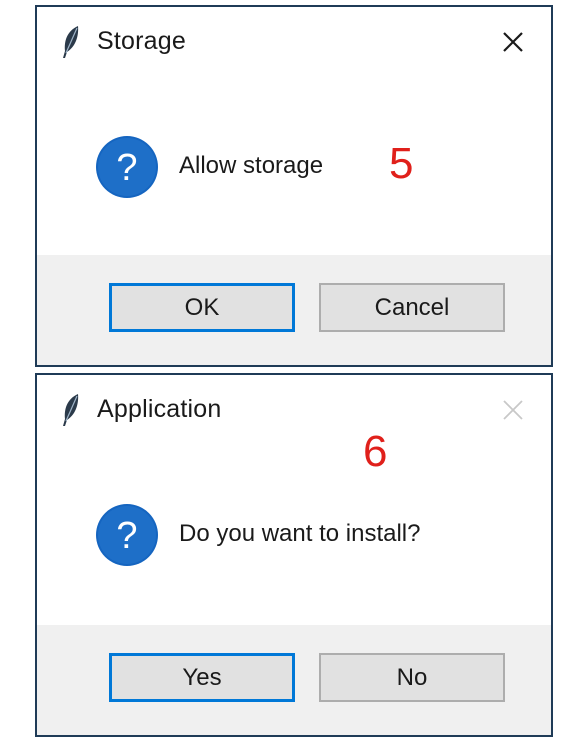 The width and height of the screenshot is (579, 743). I want to click on no-button: No, so click(412, 677).